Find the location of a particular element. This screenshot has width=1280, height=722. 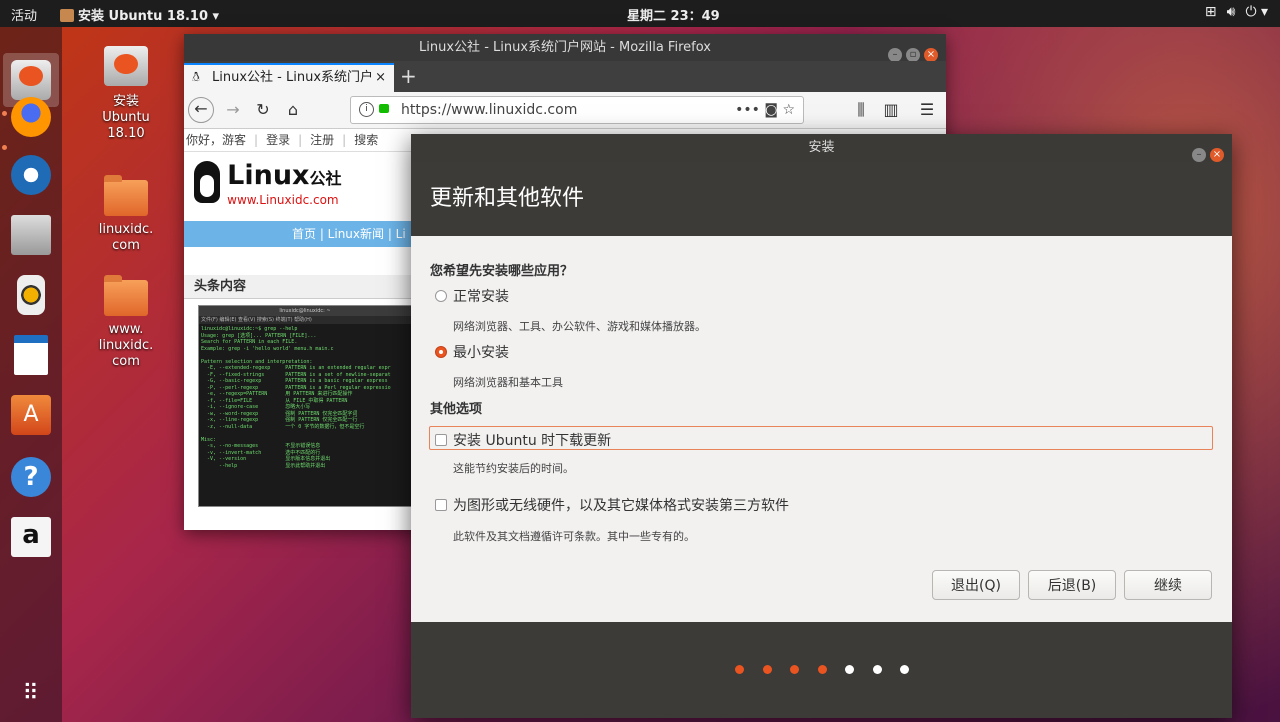

minimal-install-option: 最小安装 is located at coordinates (472, 352).